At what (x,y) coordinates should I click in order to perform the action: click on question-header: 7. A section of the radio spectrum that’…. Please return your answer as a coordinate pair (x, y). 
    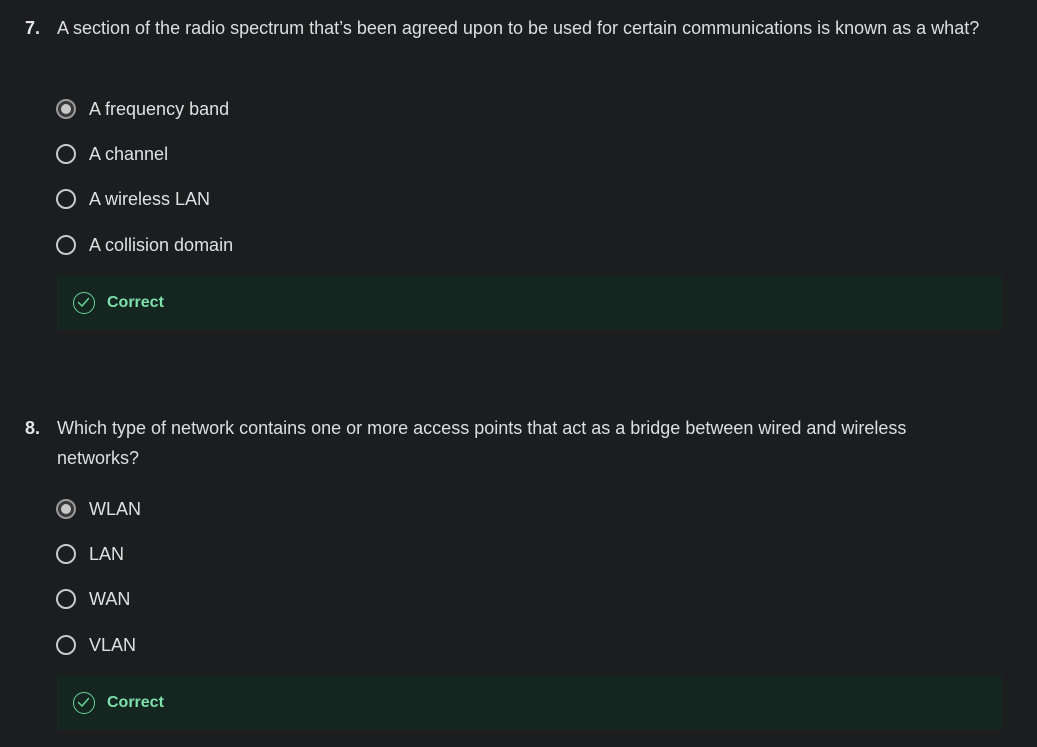
    Looking at the image, I should click on (505, 28).